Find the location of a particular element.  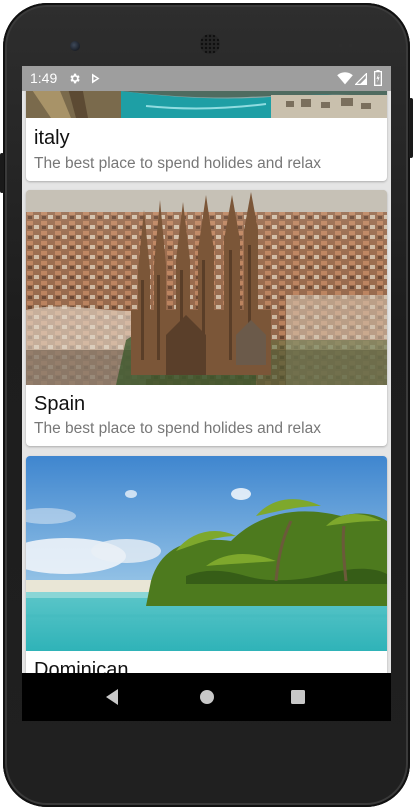

card-title: italy is located at coordinates (52, 138).